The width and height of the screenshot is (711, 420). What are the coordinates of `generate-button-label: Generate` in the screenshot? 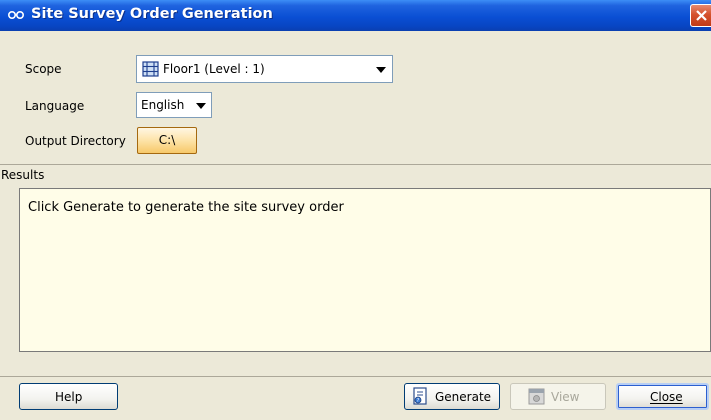 It's located at (463, 397).